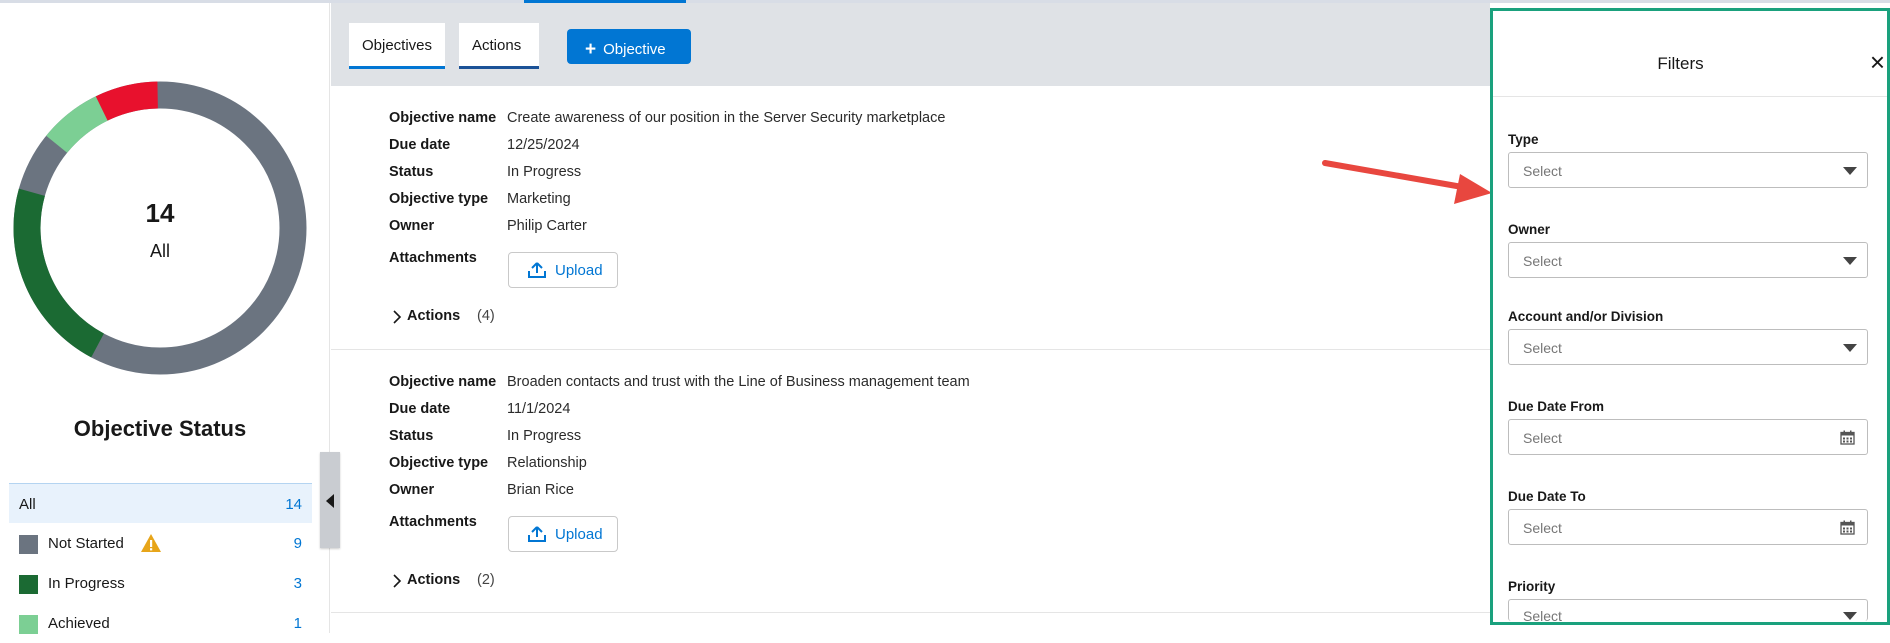 The height and width of the screenshot is (643, 1890). Describe the element at coordinates (539, 409) in the screenshot. I see `field-value: 11/1/2024` at that location.